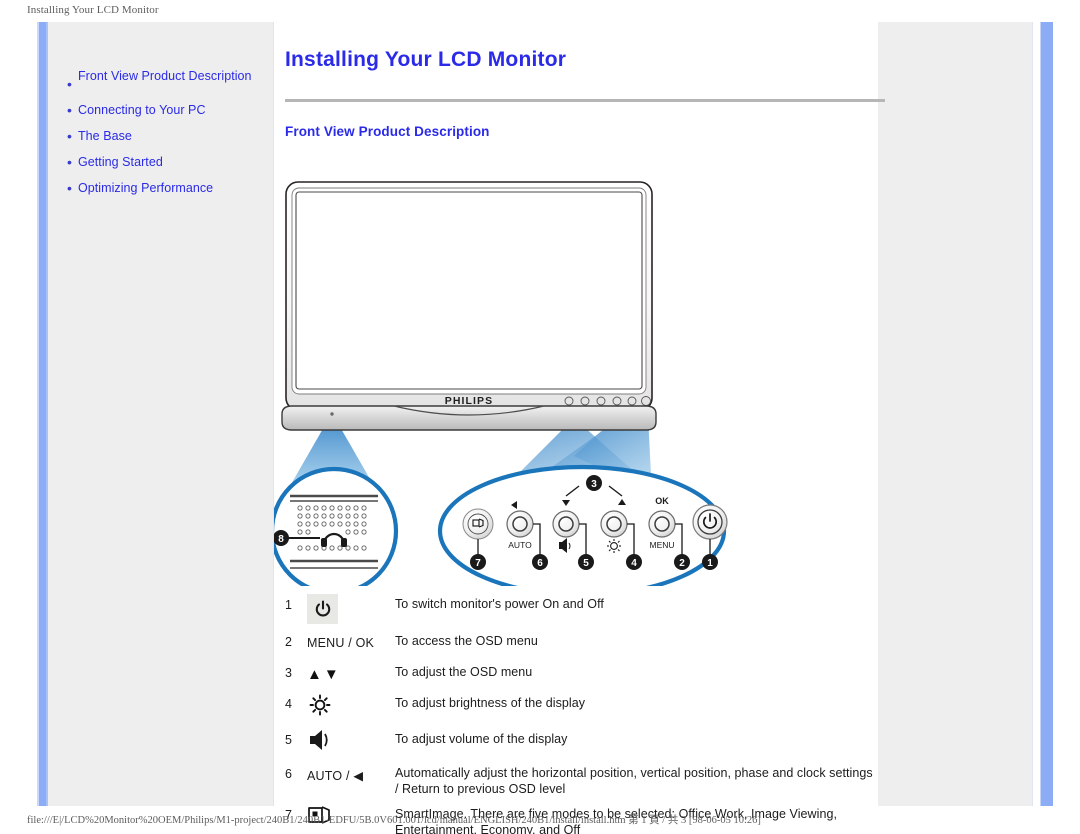  What do you see at coordinates (580, 642) in the screenshot?
I see `table-row: 2 MENU / OK To access the OSD menu` at bounding box center [580, 642].